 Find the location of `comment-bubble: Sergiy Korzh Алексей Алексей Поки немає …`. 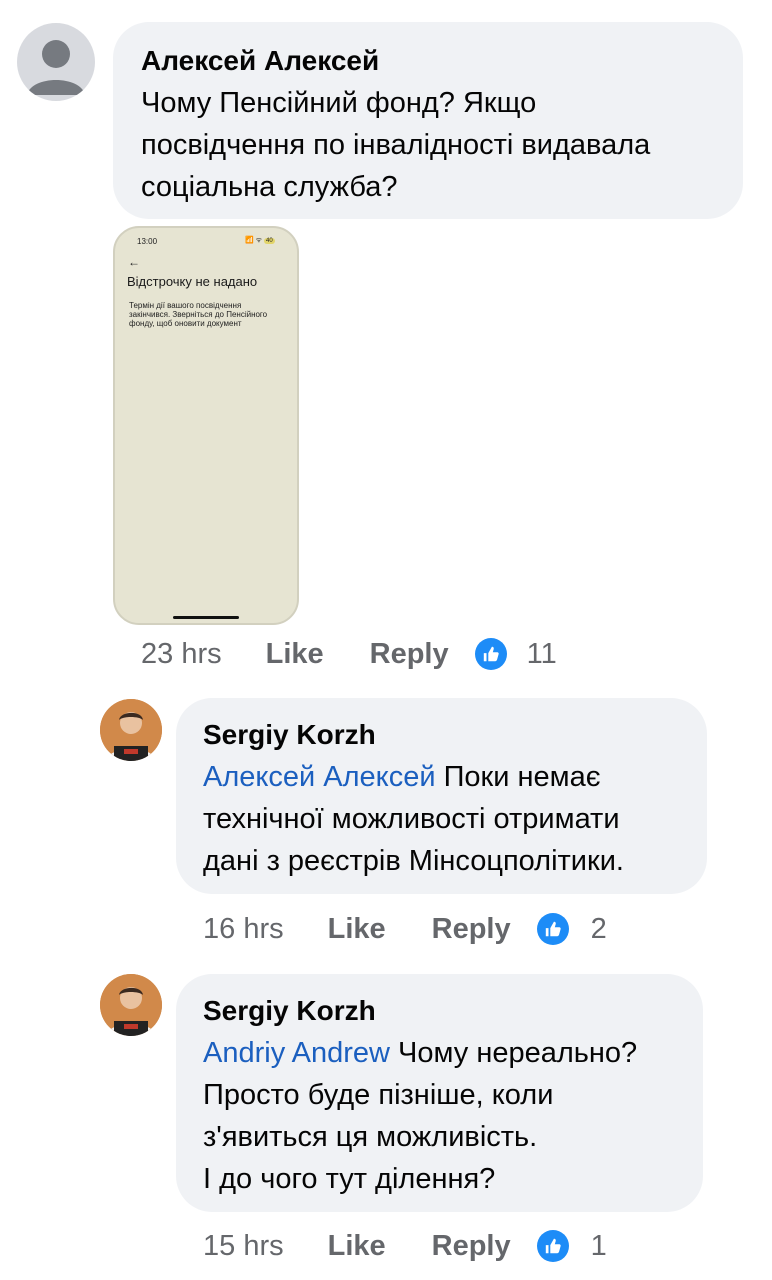

comment-bubble: Sergiy Korzh Алексей Алексей Поки немає … is located at coordinates (441, 796).